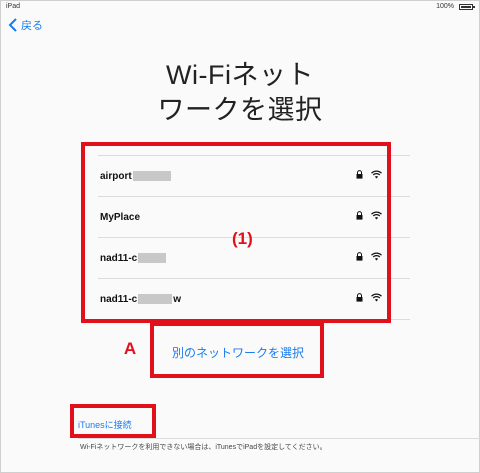  What do you see at coordinates (12, 25) in the screenshot?
I see `chevron-left-icon` at bounding box center [12, 25].